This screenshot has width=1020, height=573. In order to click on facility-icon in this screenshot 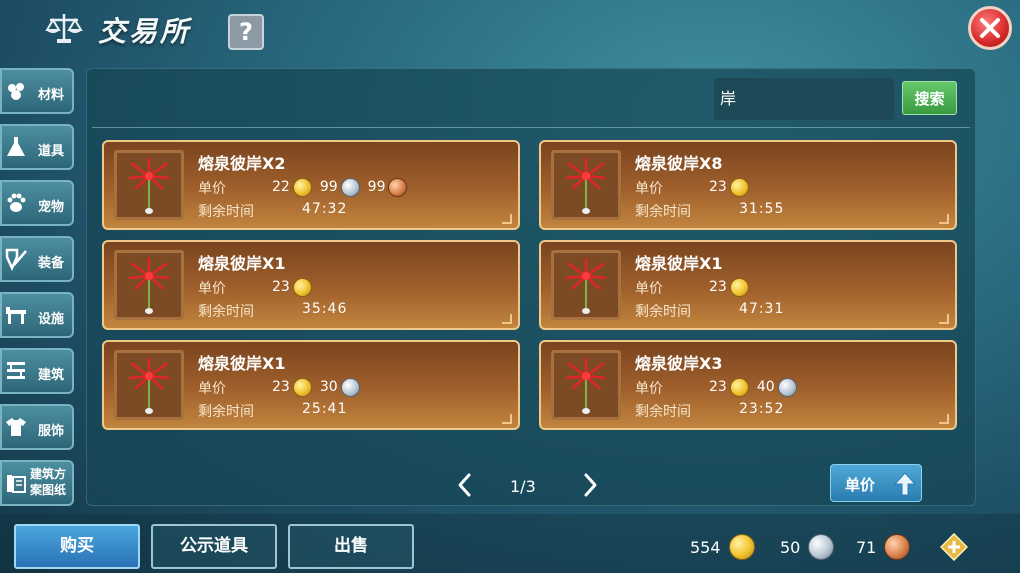, I will do `click(16, 315)`.